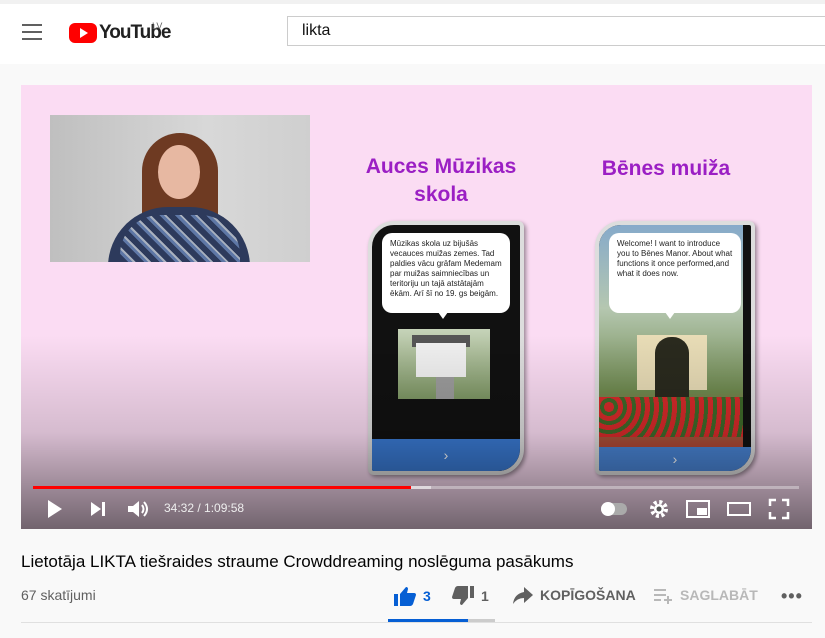 The height and width of the screenshot is (638, 825). Describe the element at coordinates (427, 596) in the screenshot. I see `like-count: 3` at that location.